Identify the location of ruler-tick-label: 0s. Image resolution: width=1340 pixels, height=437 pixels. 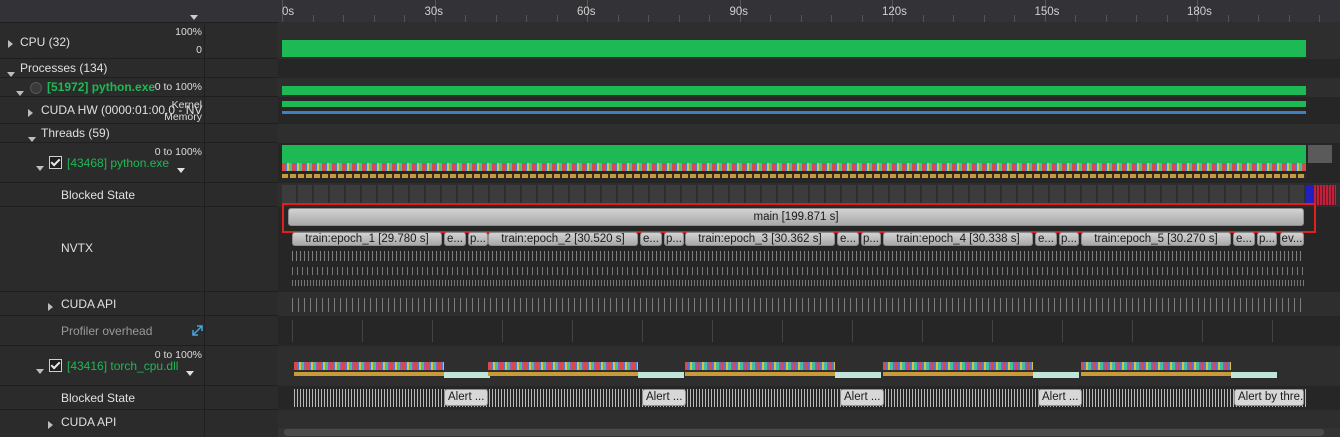
(288, 12).